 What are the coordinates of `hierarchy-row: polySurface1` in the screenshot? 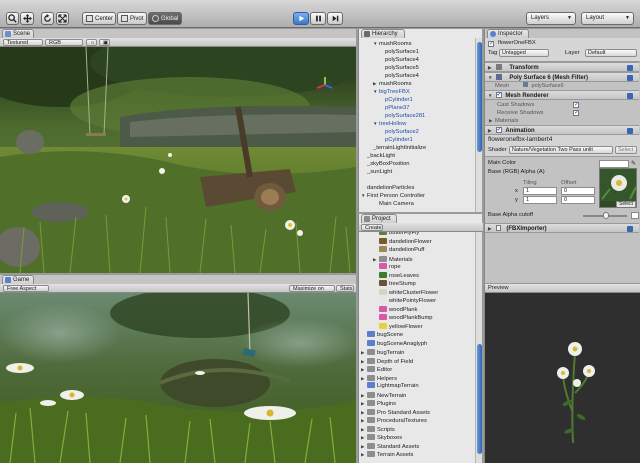 It's located at (389, 52).